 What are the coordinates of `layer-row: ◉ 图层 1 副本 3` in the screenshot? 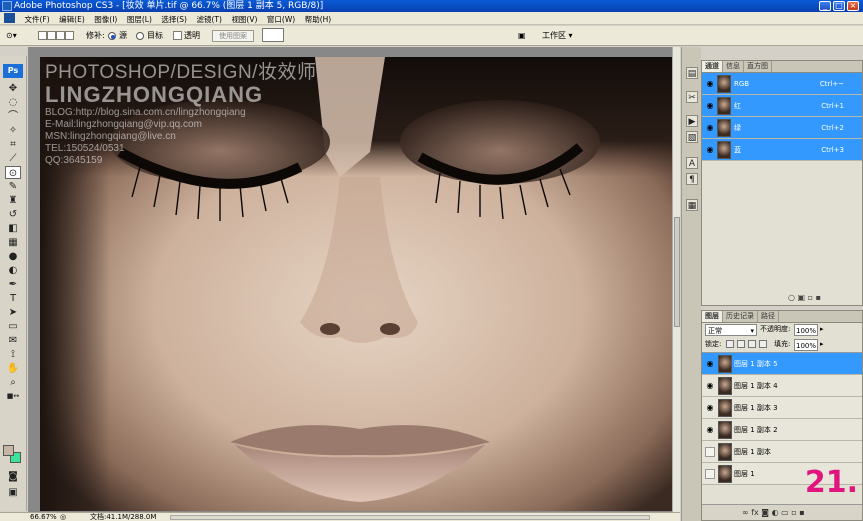 It's located at (782, 408).